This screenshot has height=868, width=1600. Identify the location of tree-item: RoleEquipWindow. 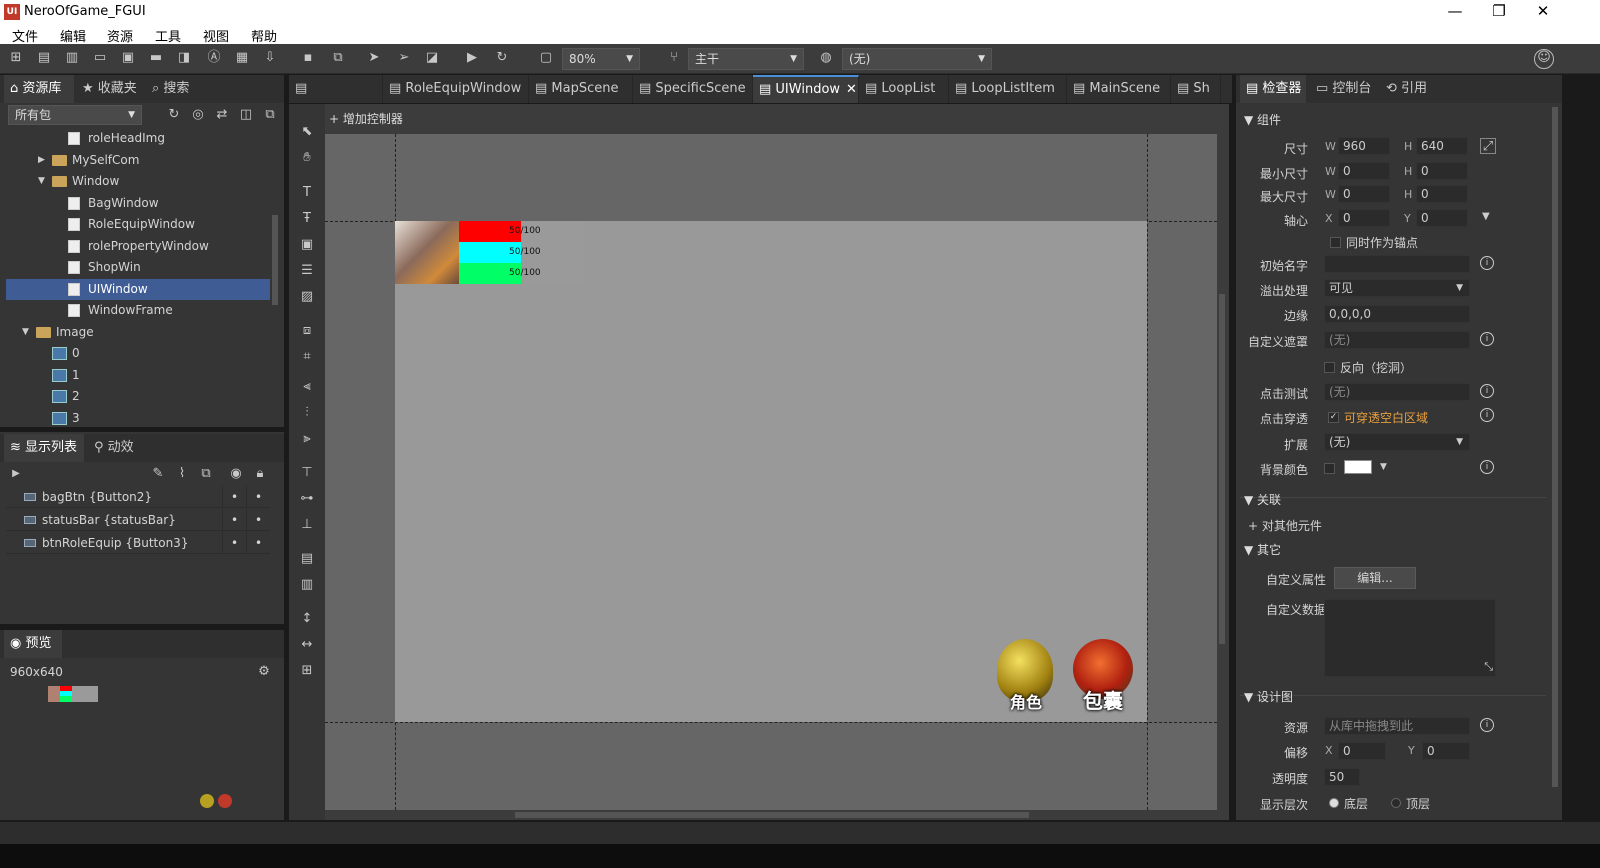
(138, 224).